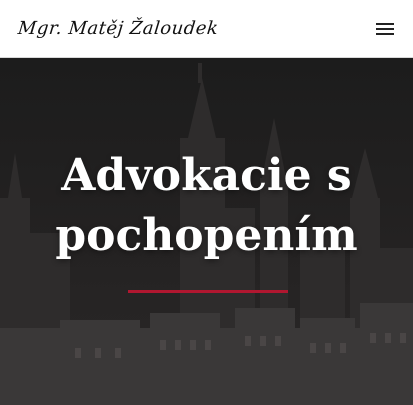 Image resolution: width=413 pixels, height=405 pixels. Describe the element at coordinates (206, 175) in the screenshot. I see `hero-title-line-1: Advokacie s` at that location.